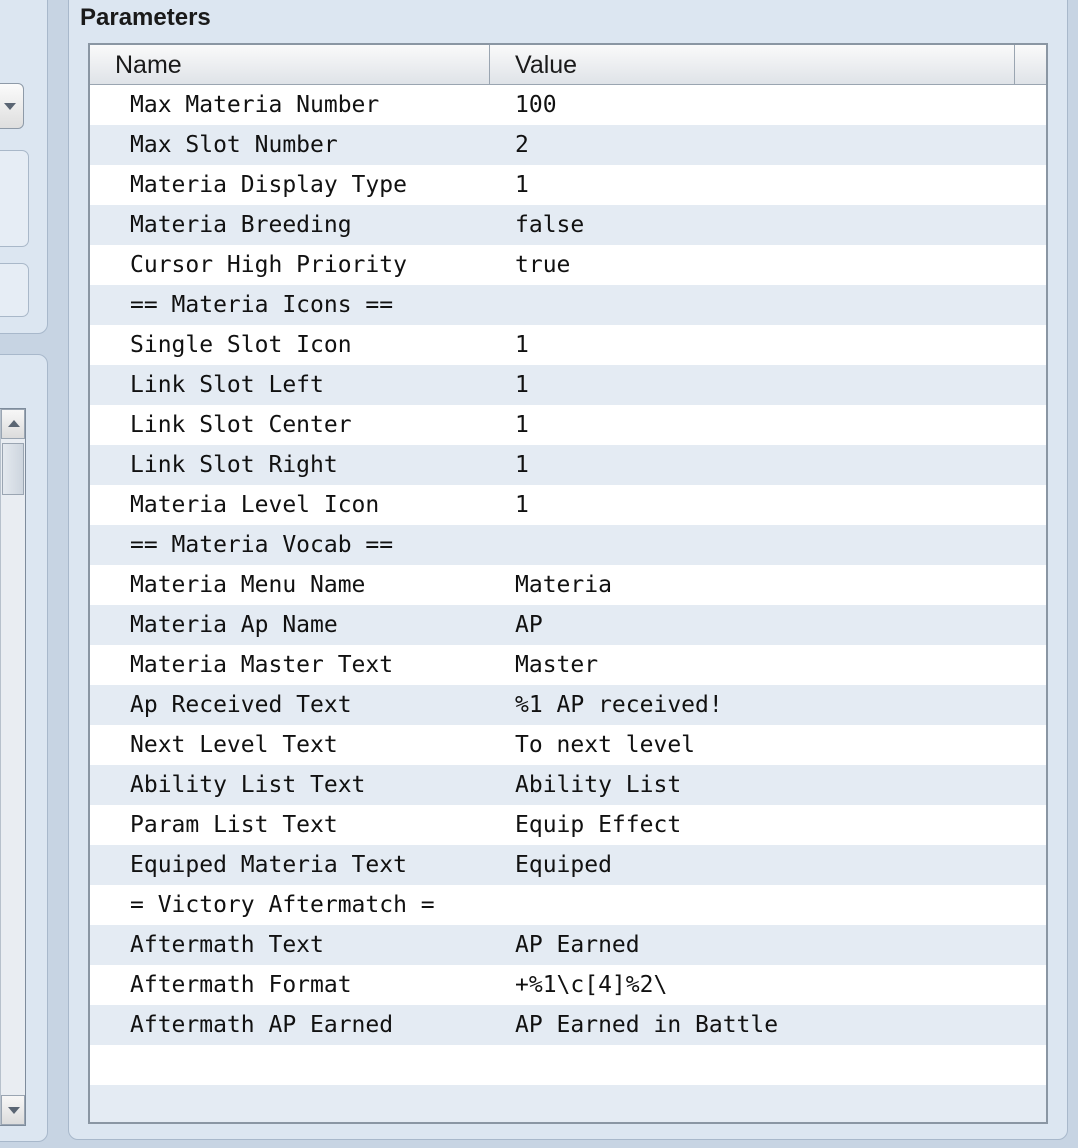 This screenshot has width=1078, height=1148. Describe the element at coordinates (282, 905) in the screenshot. I see `row-name-cell: = Victory Aftermatch =` at that location.